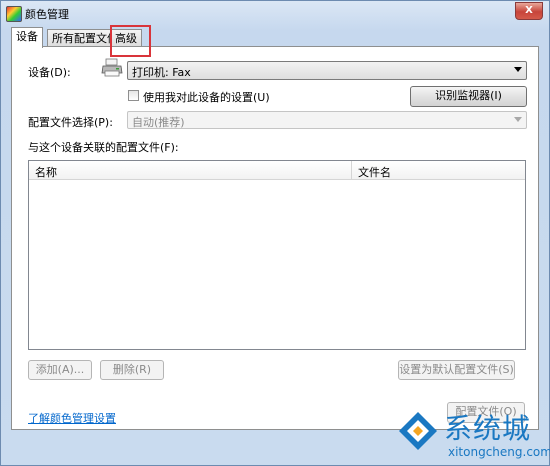  Describe the element at coordinates (488, 428) in the screenshot. I see `watermark-text: 系统城` at that location.